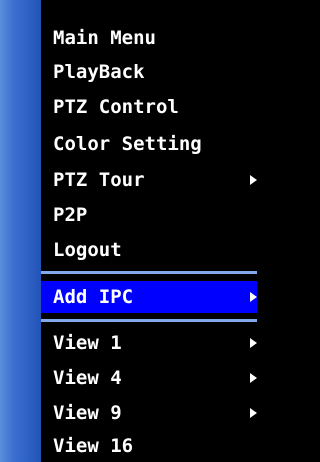 The width and height of the screenshot is (320, 462). I want to click on menu-item-label: PTZ Control, so click(116, 107).